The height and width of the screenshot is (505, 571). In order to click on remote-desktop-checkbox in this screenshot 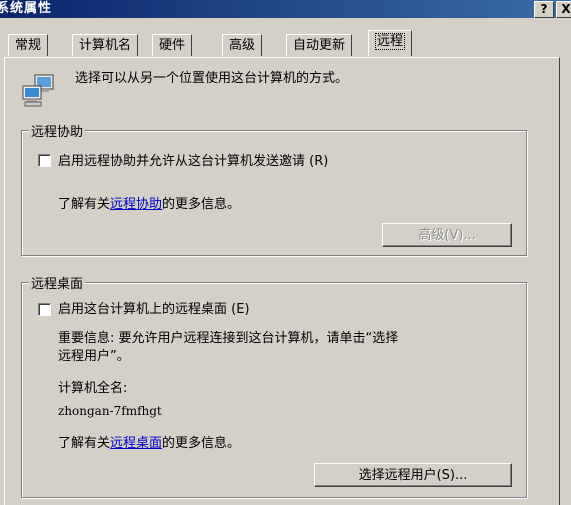, I will do `click(44, 309)`.